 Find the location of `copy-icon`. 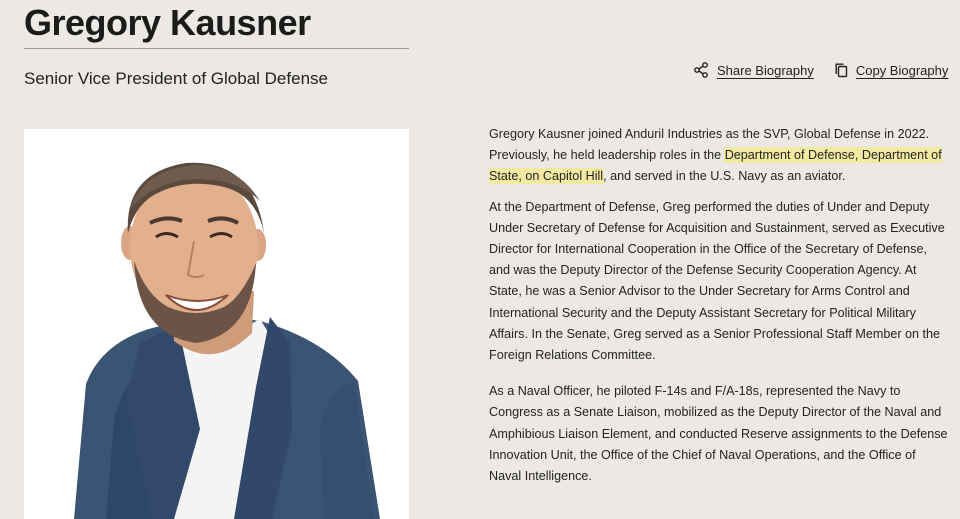

copy-icon is located at coordinates (841, 70).